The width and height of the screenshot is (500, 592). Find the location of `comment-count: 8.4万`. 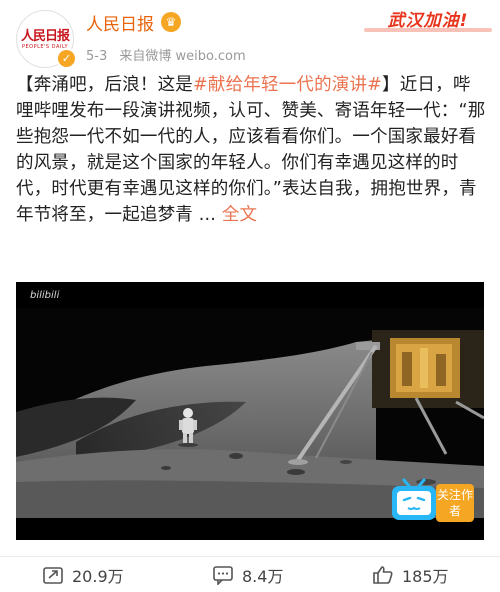

comment-count: 8.4万 is located at coordinates (263, 576).